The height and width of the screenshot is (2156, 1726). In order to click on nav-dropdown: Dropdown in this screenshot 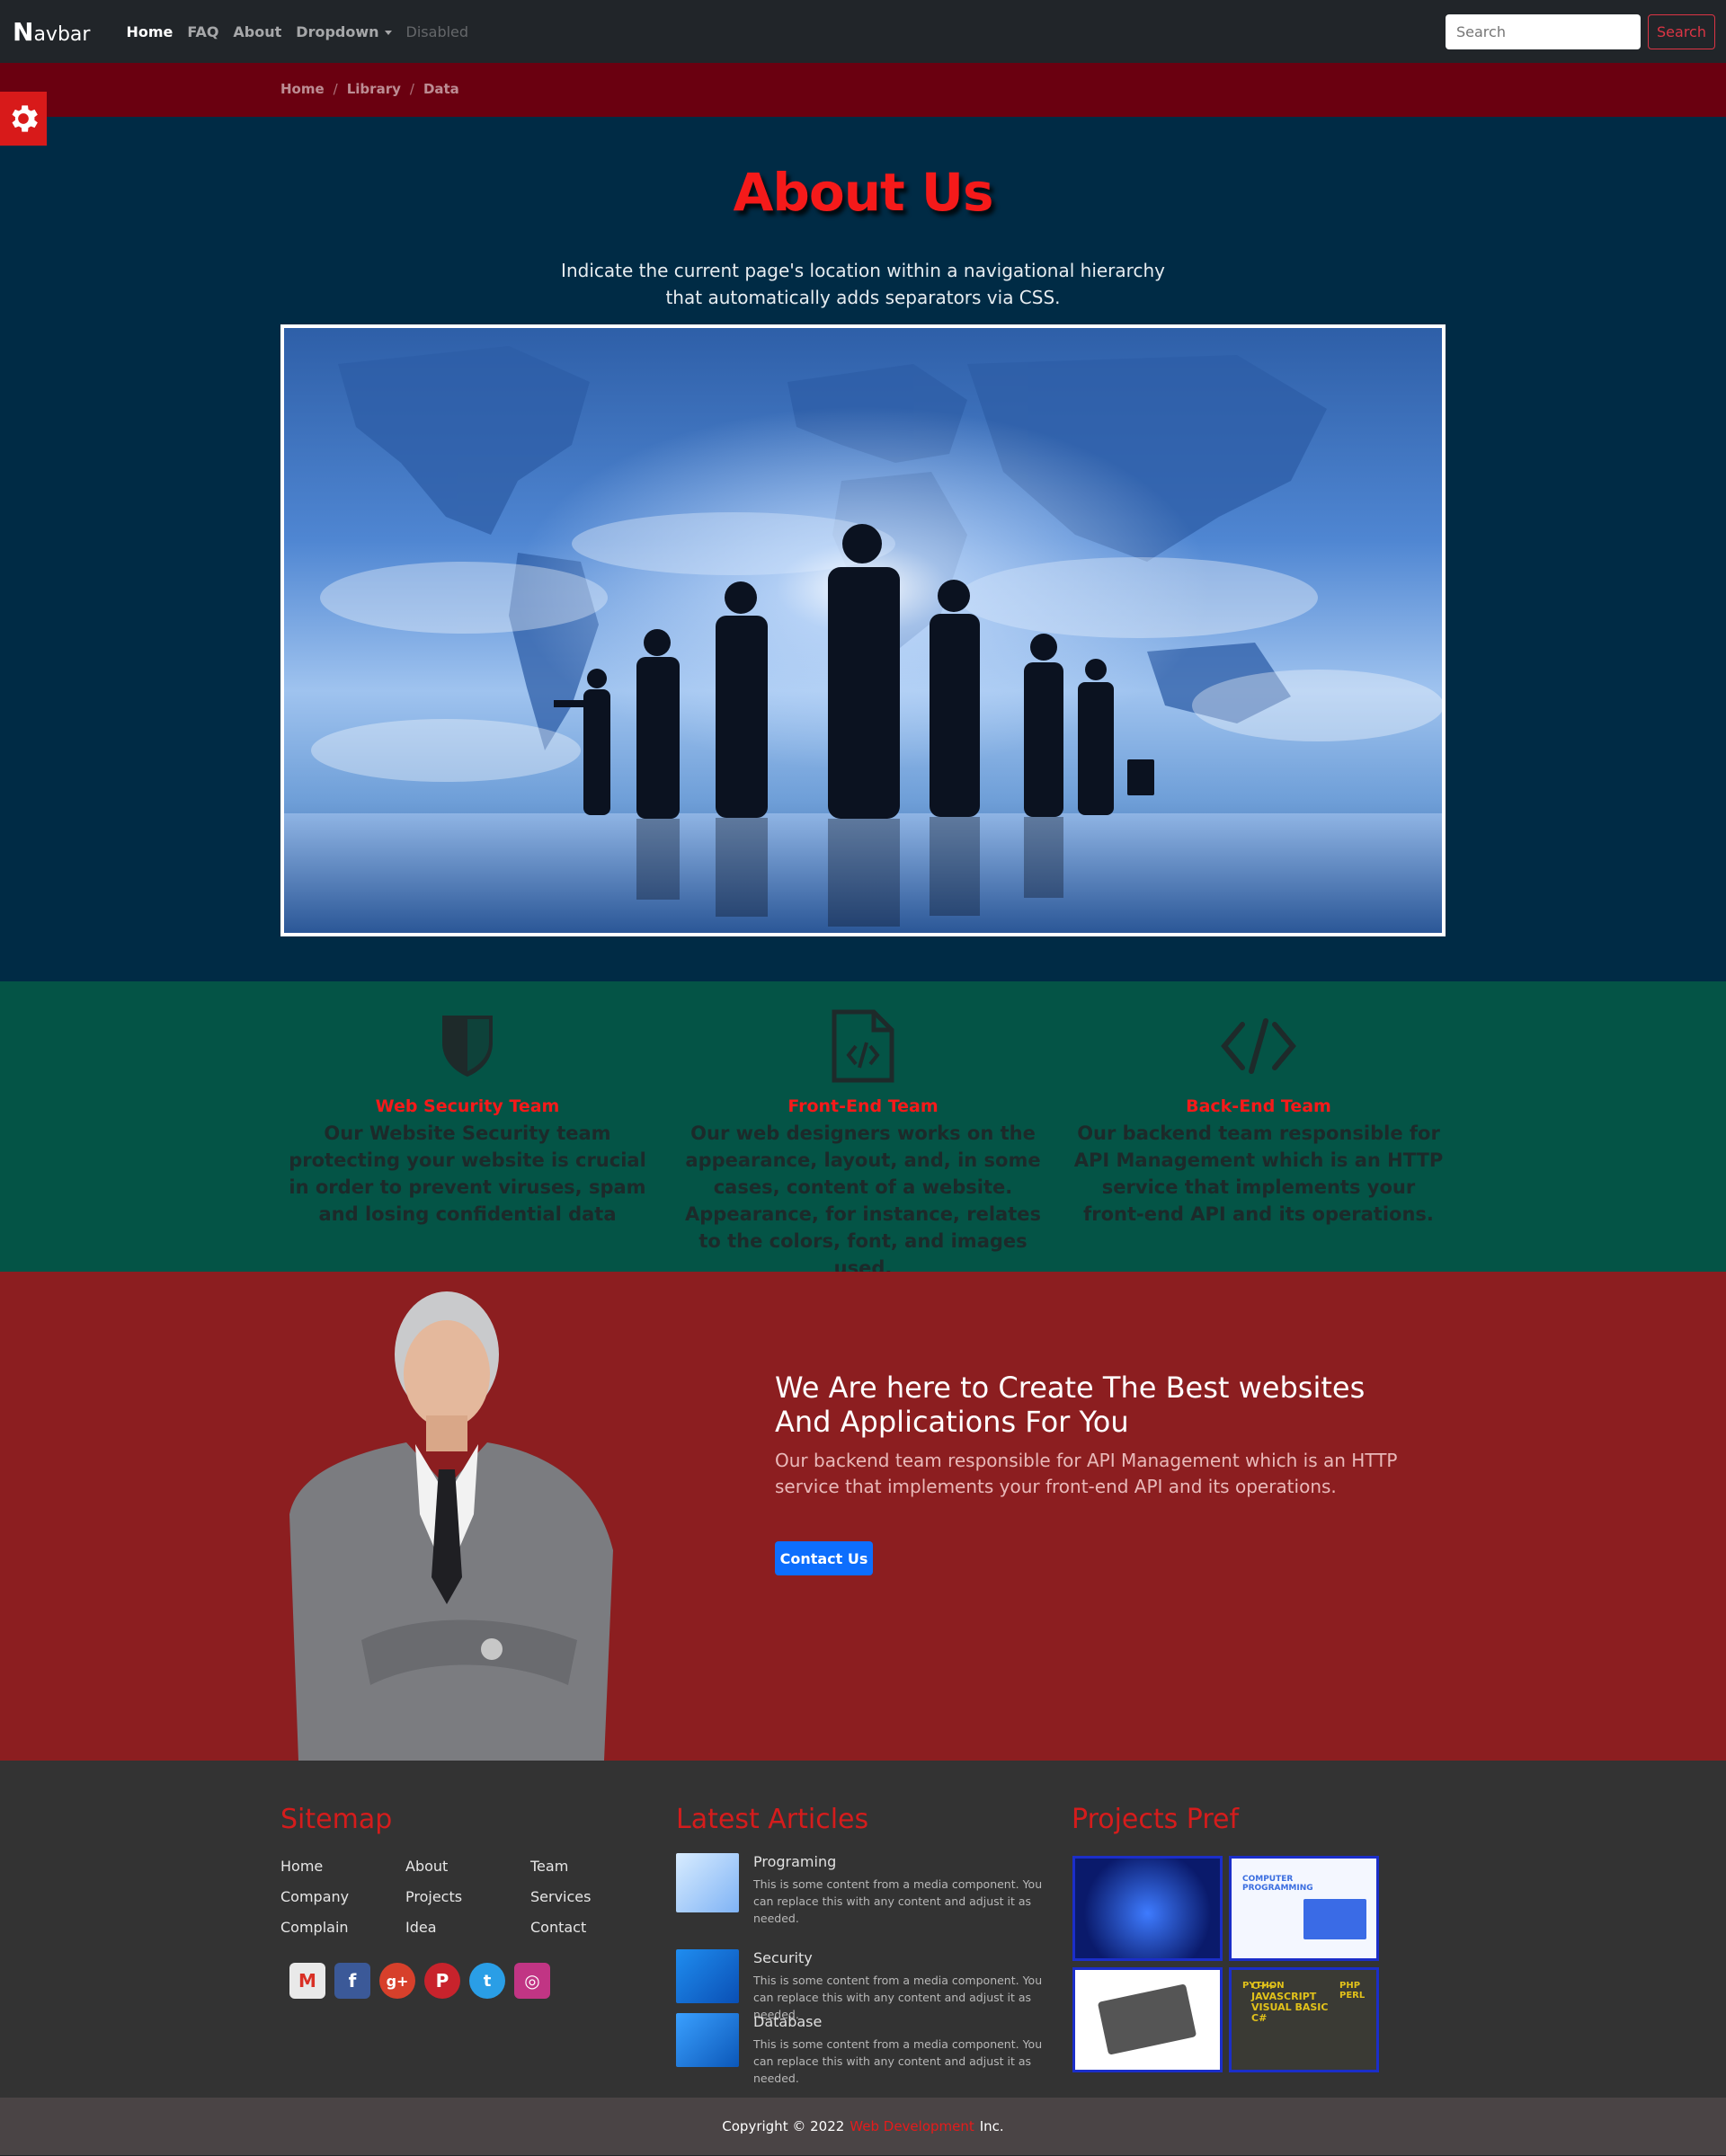, I will do `click(344, 31)`.